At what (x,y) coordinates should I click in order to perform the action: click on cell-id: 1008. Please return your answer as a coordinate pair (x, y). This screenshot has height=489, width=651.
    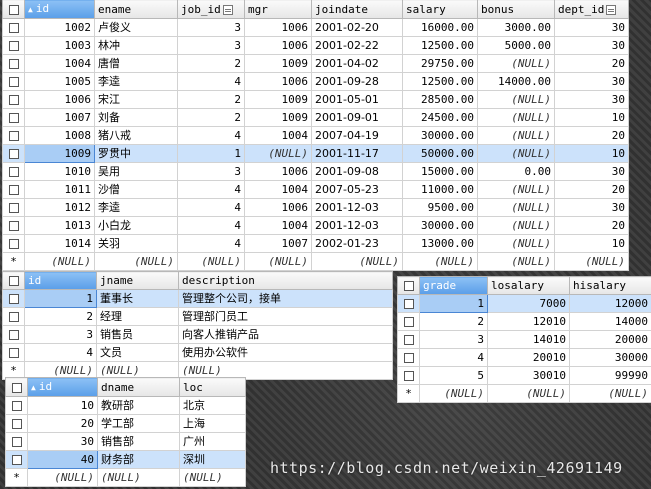
    Looking at the image, I should click on (59, 135).